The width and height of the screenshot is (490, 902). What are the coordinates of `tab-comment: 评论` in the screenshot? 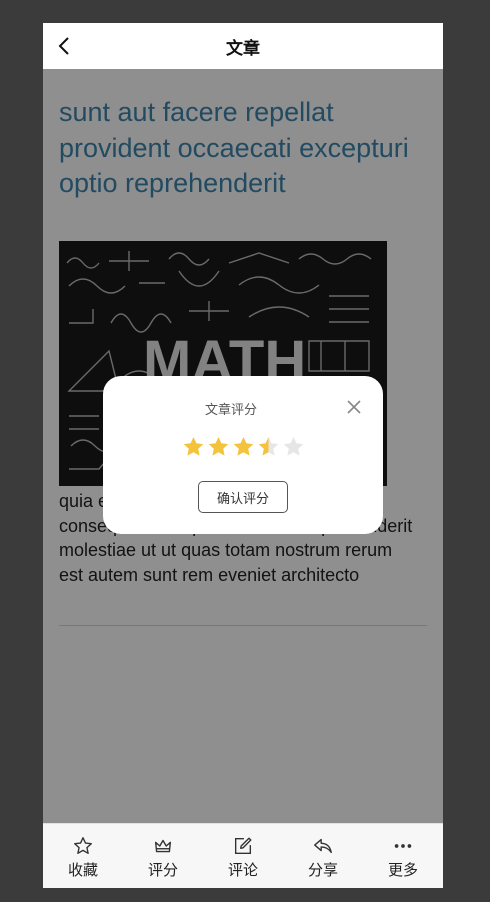 It's located at (243, 856).